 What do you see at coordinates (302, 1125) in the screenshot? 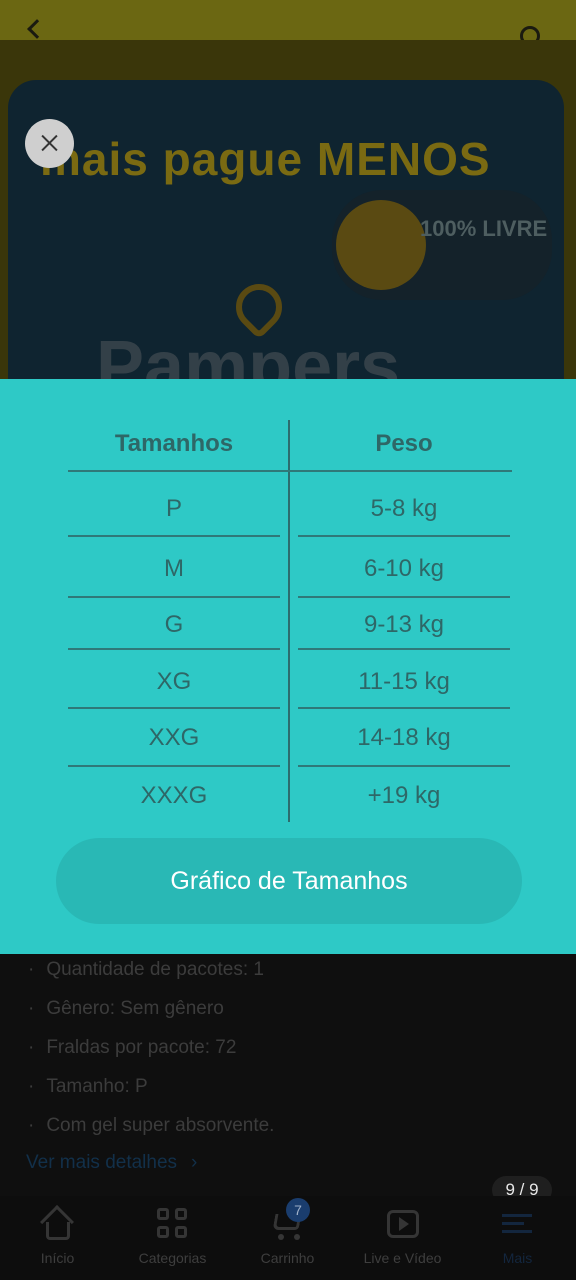
I see `details-item: Com gel super absorvente.` at bounding box center [302, 1125].